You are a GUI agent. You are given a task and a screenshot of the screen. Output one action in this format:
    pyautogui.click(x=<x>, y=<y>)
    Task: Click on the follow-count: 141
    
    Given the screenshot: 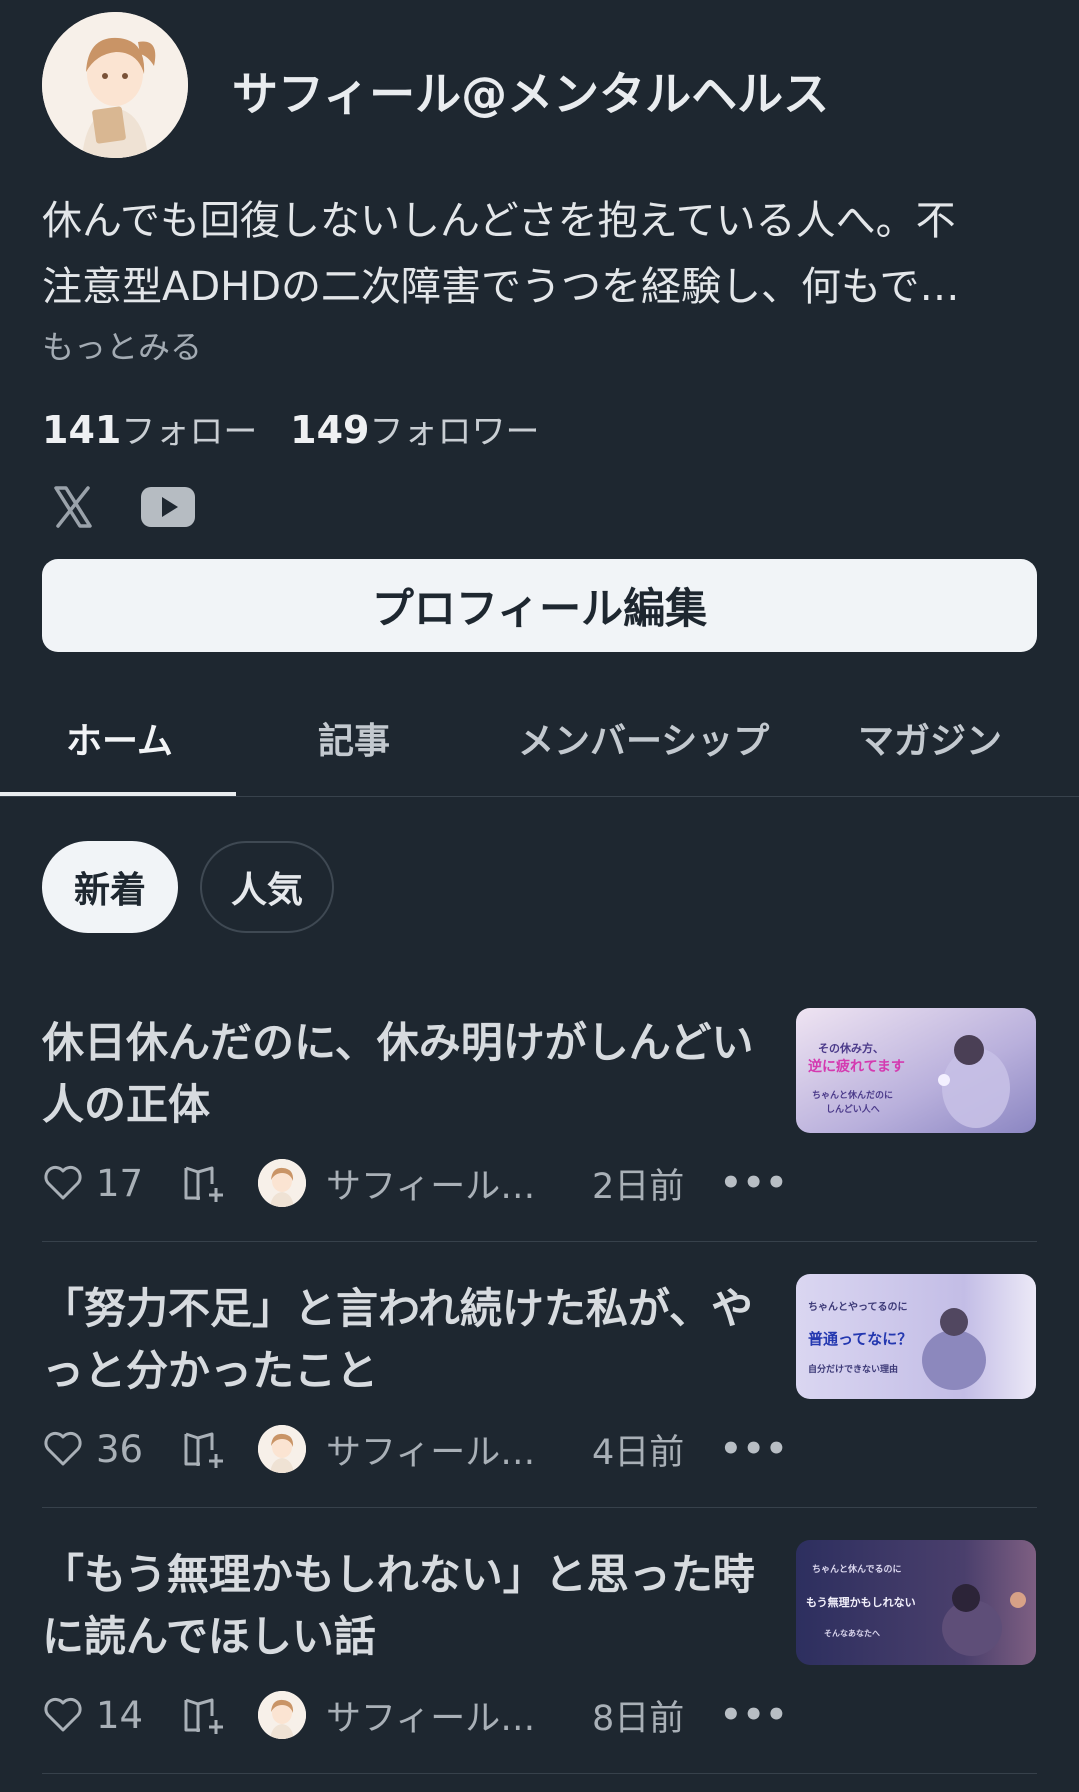 What is the action you would take?
    pyautogui.click(x=82, y=430)
    